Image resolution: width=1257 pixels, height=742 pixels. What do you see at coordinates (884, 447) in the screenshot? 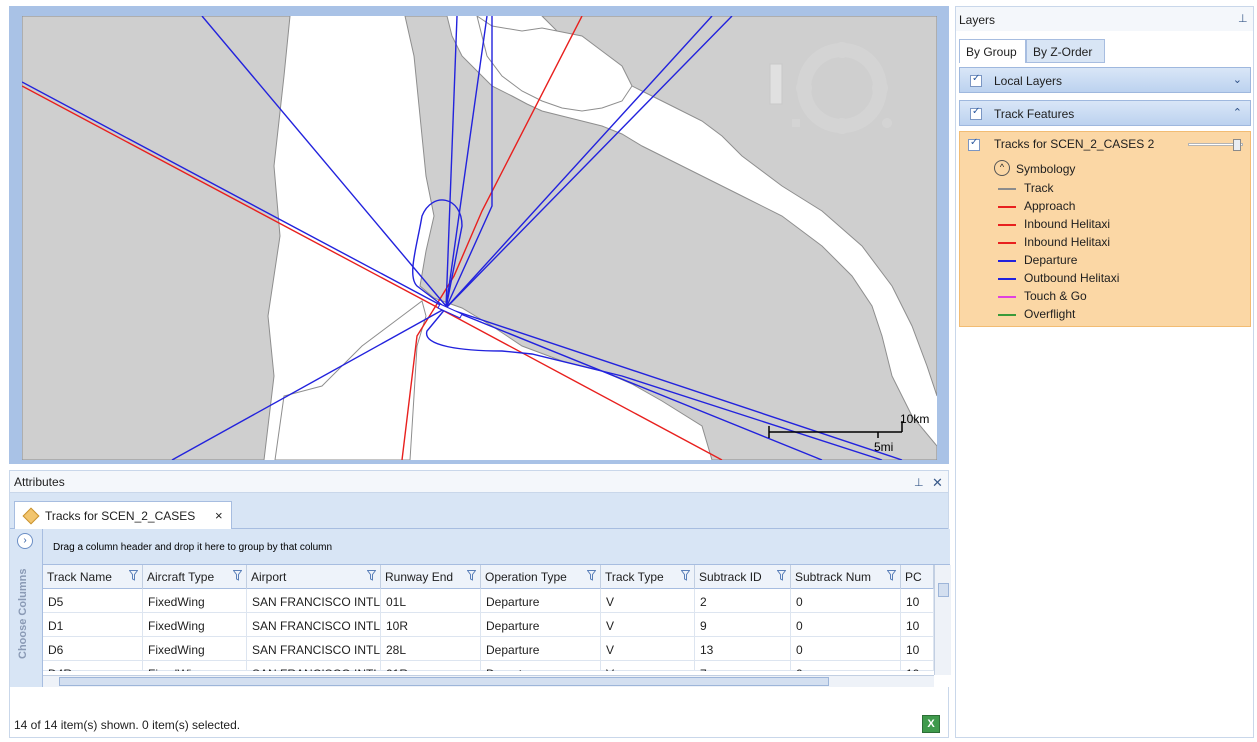
I see `scale-mi-label: 5mi` at bounding box center [884, 447].